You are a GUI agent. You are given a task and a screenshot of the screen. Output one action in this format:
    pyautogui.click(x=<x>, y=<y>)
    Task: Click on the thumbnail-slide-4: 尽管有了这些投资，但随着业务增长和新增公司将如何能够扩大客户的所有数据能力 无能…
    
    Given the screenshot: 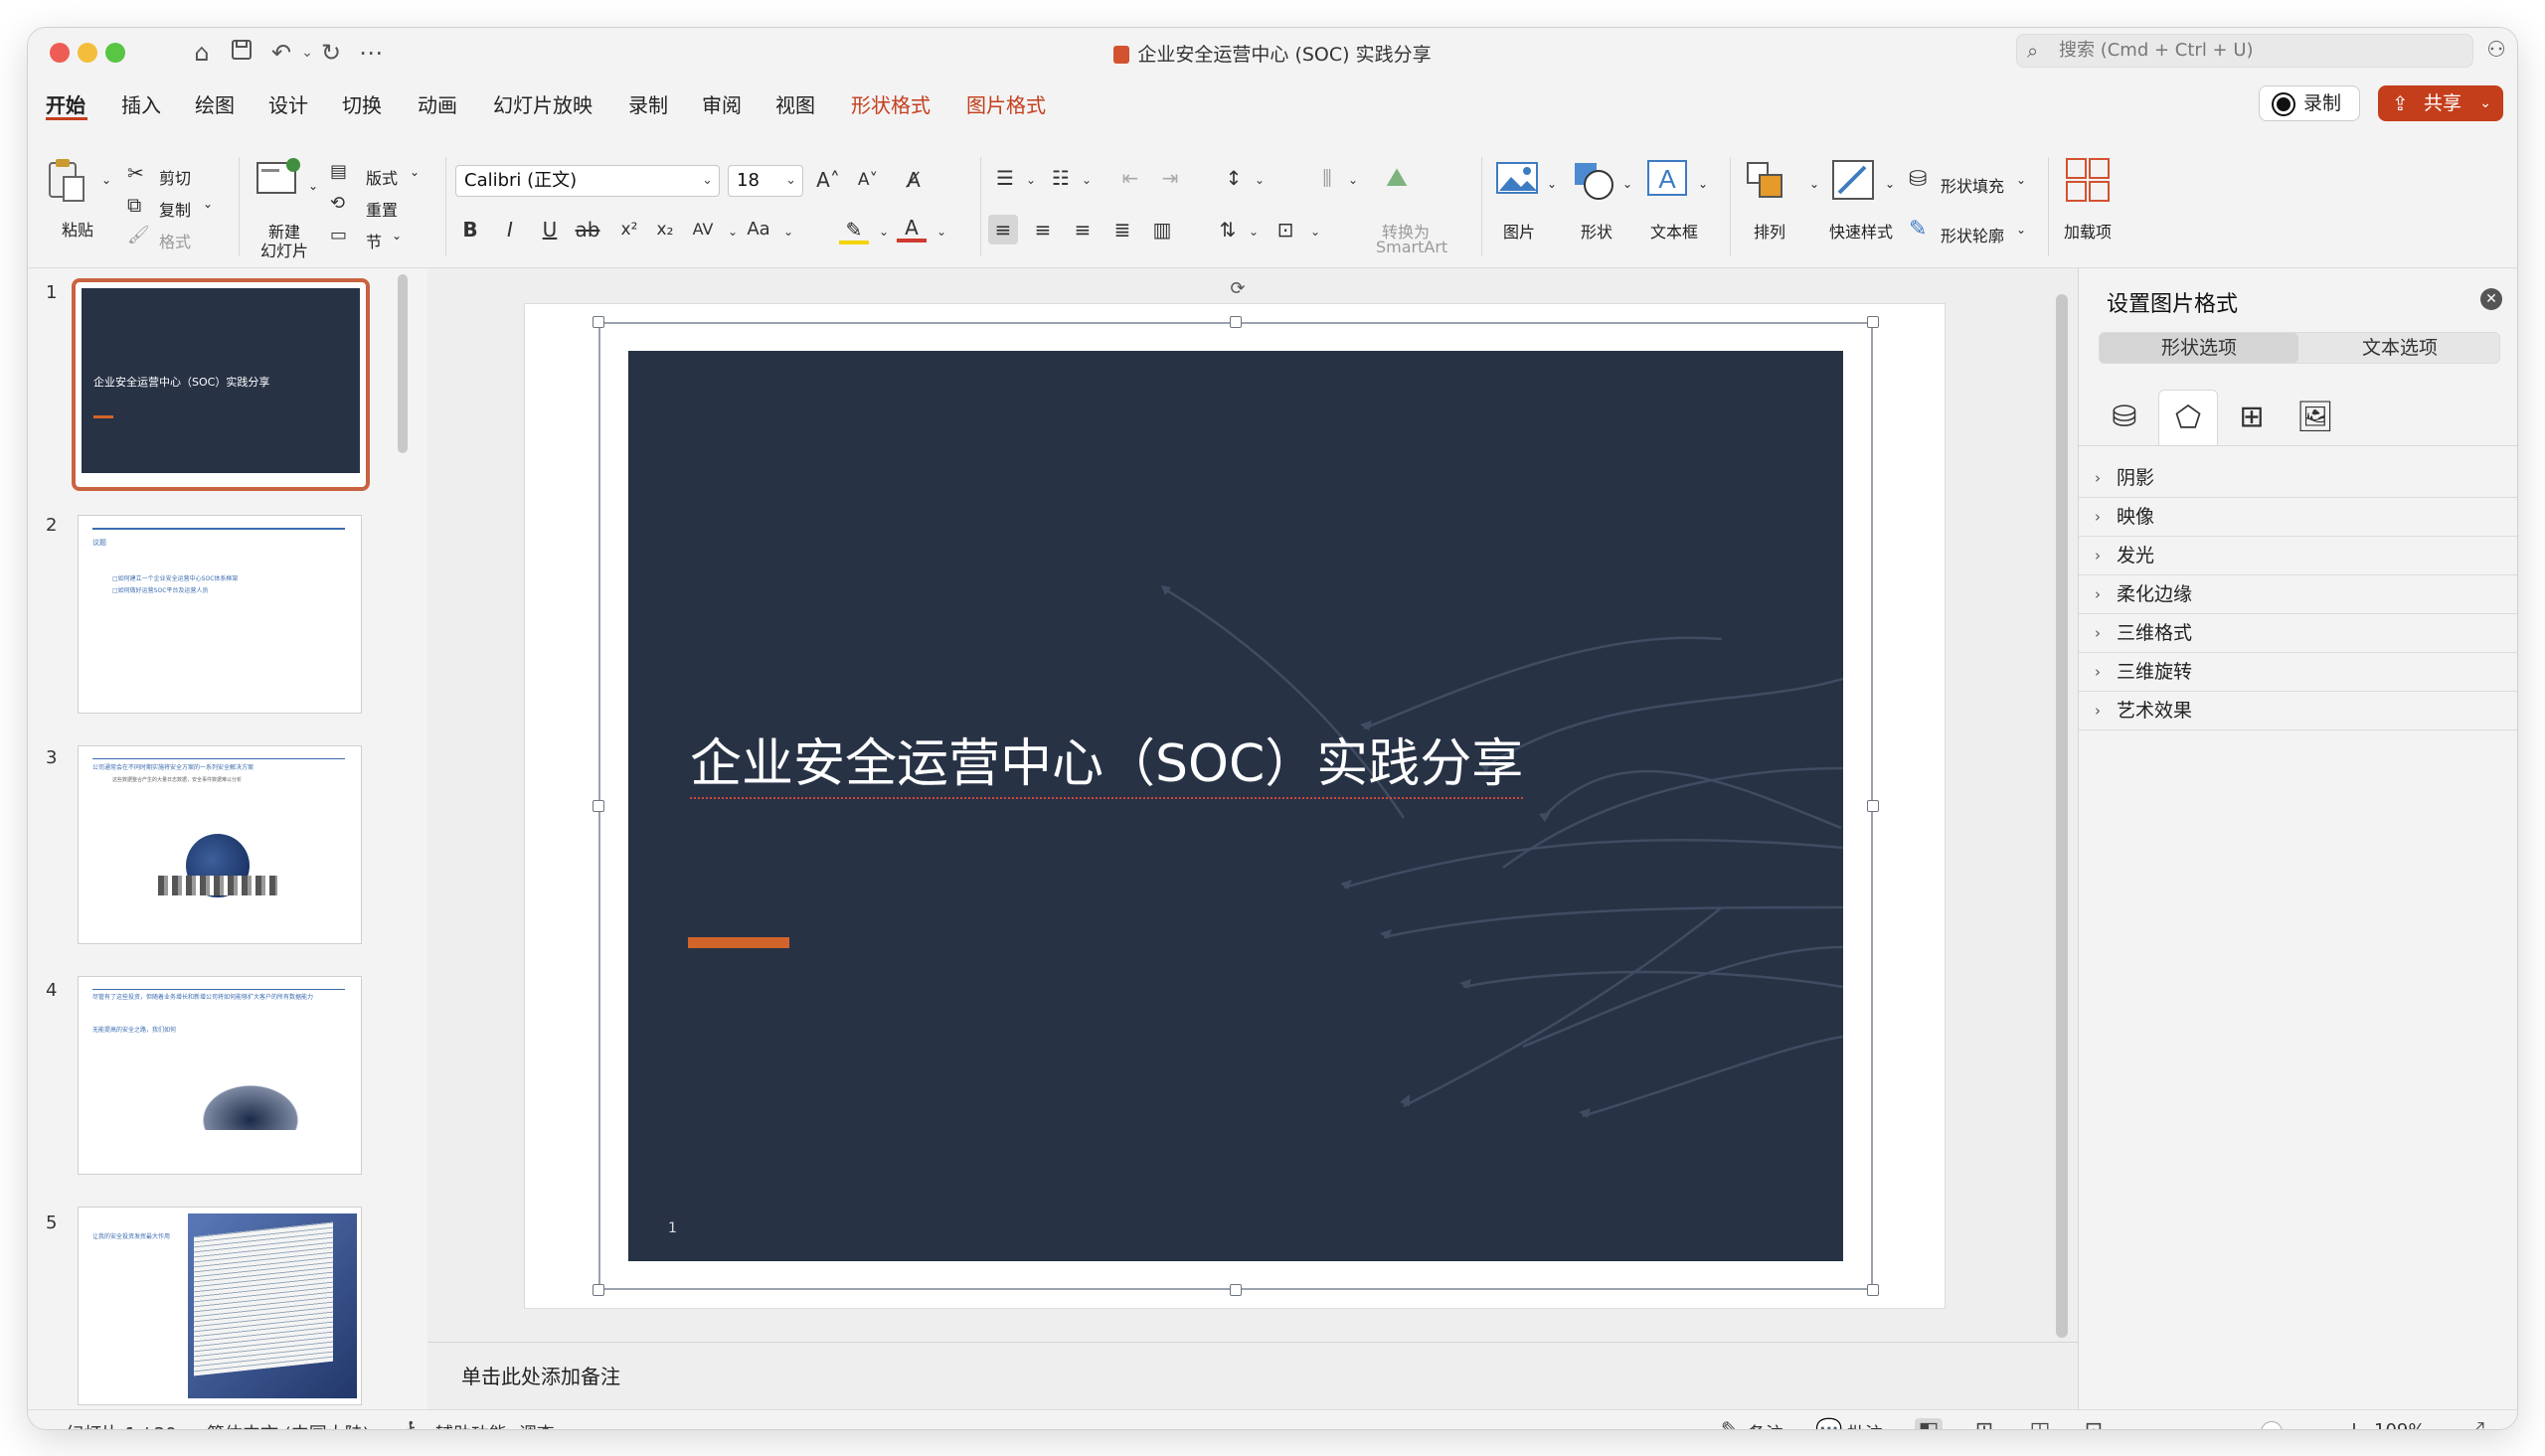 What is the action you would take?
    pyautogui.click(x=220, y=1075)
    